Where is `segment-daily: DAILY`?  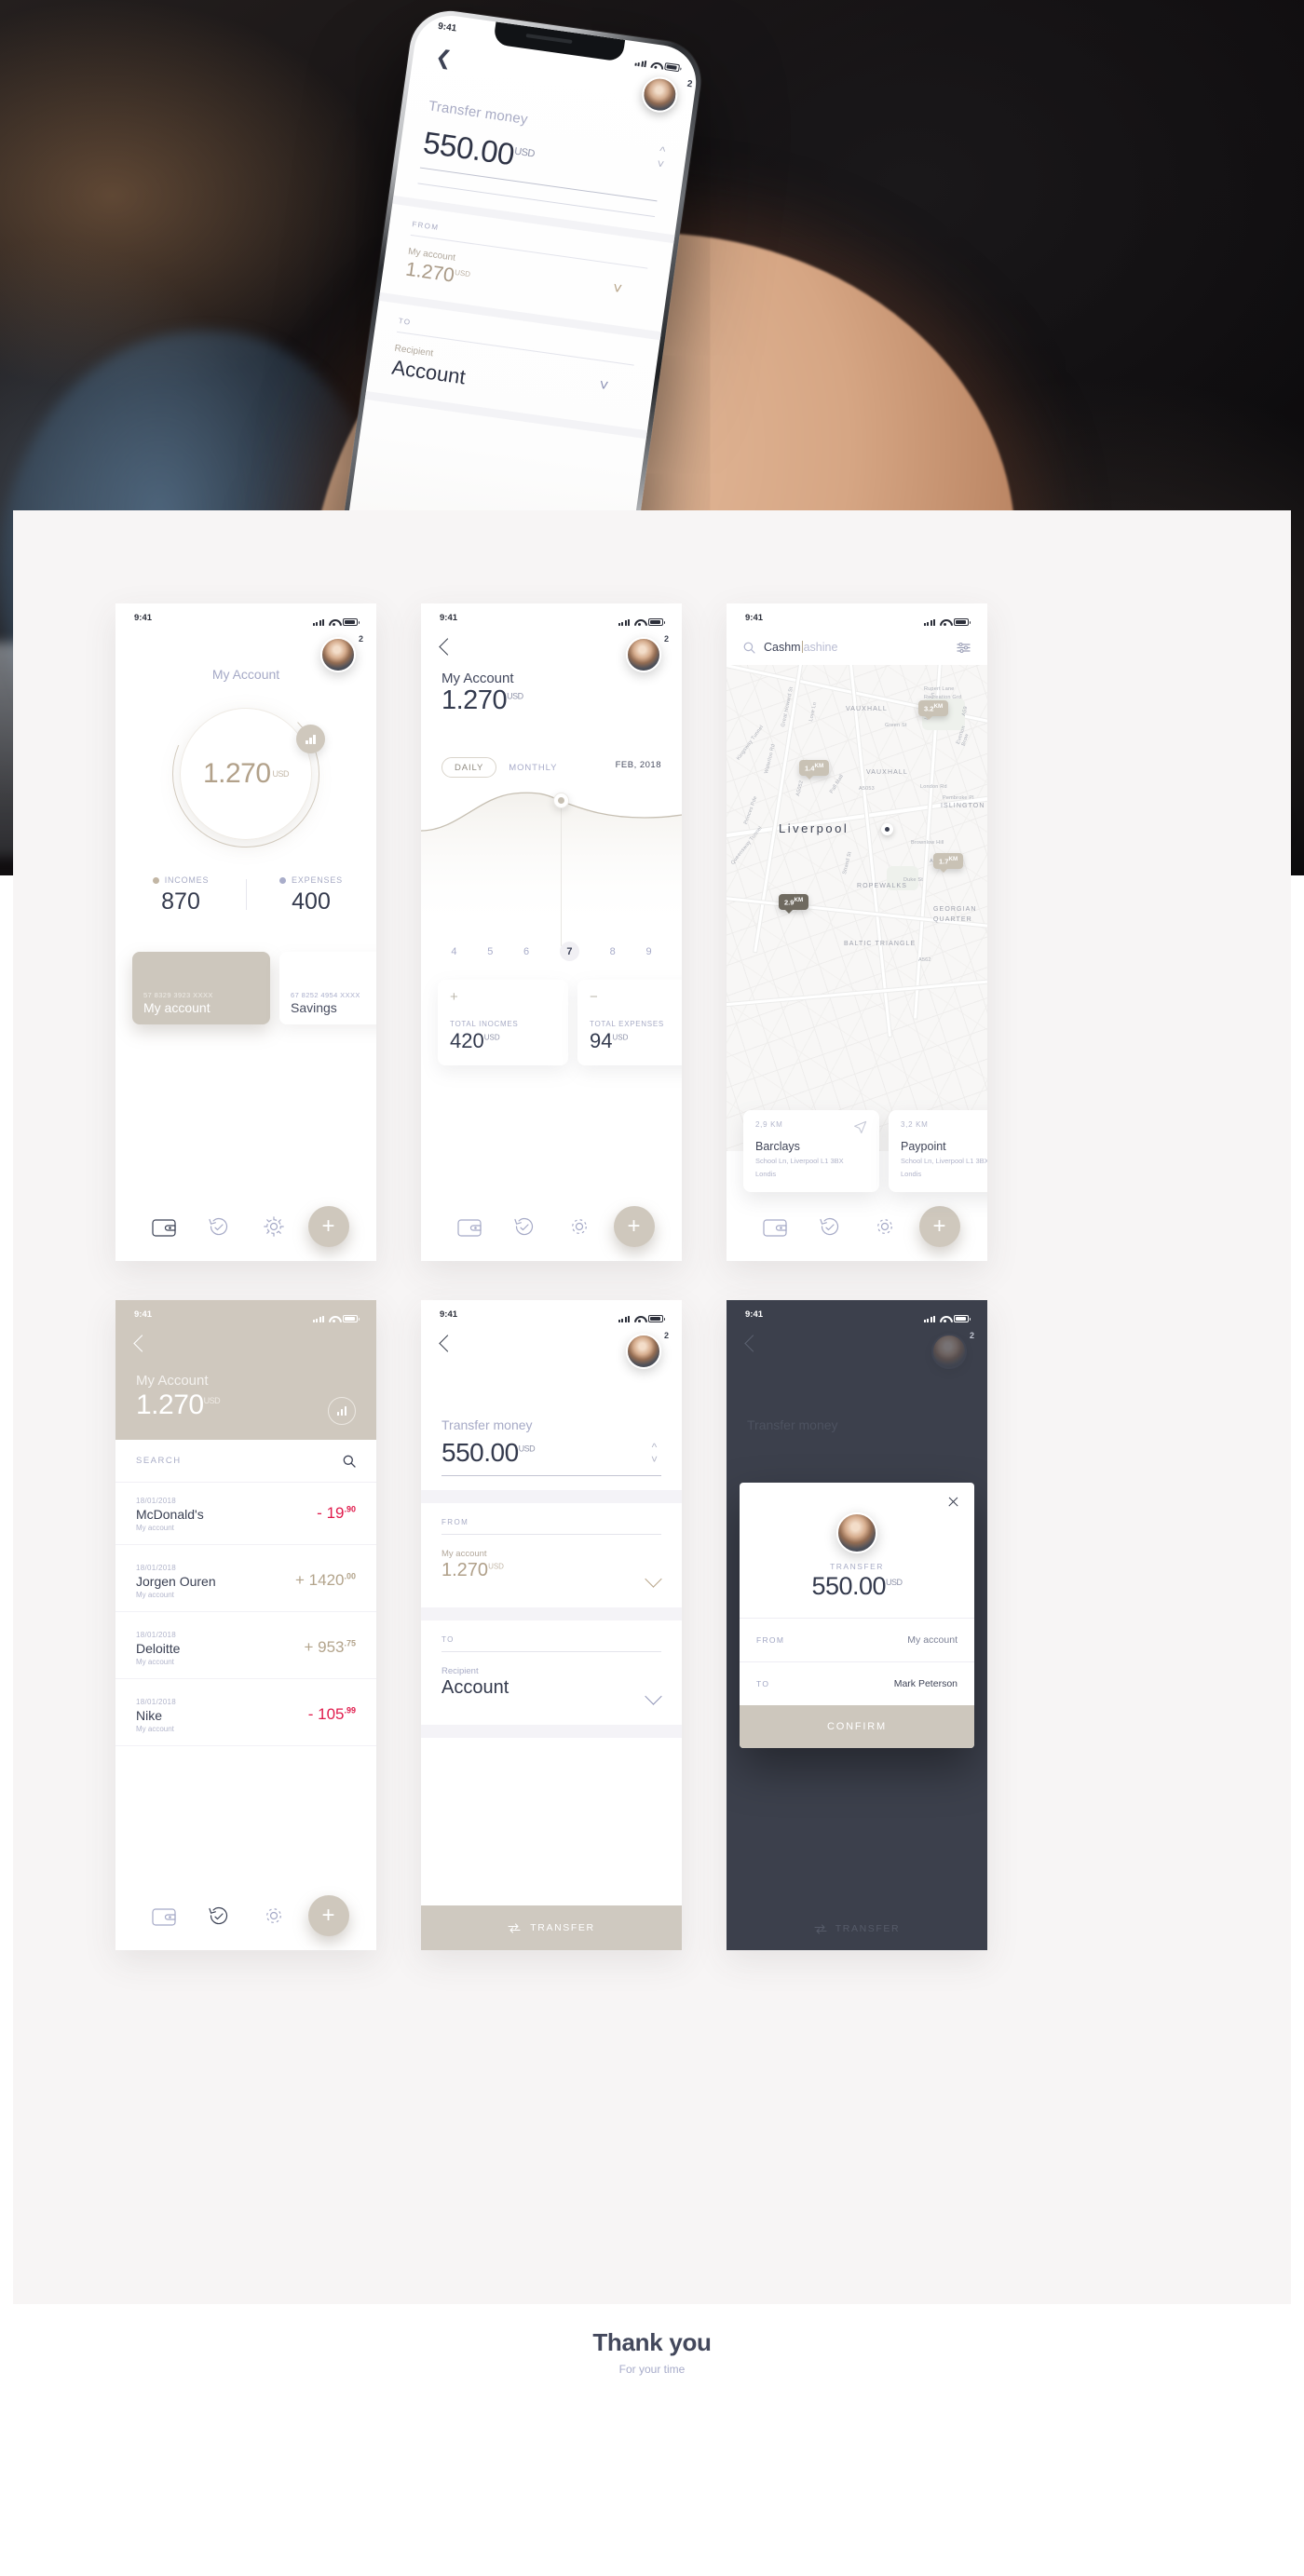 segment-daily: DAILY is located at coordinates (469, 767).